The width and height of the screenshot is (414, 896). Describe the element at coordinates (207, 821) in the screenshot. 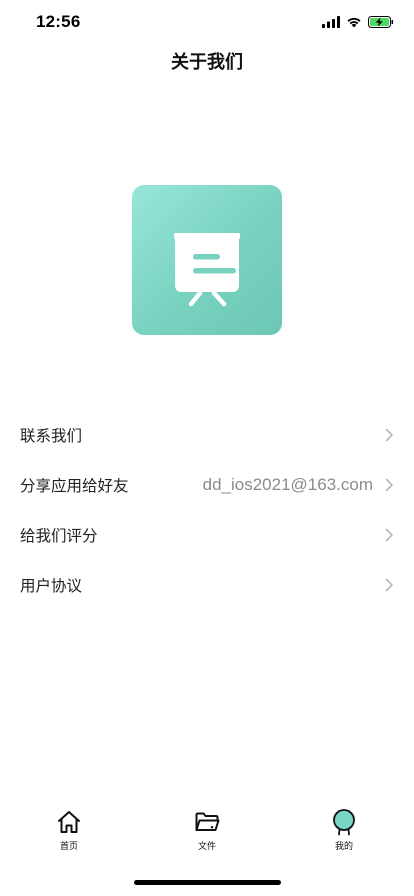

I see `folder-icon` at that location.